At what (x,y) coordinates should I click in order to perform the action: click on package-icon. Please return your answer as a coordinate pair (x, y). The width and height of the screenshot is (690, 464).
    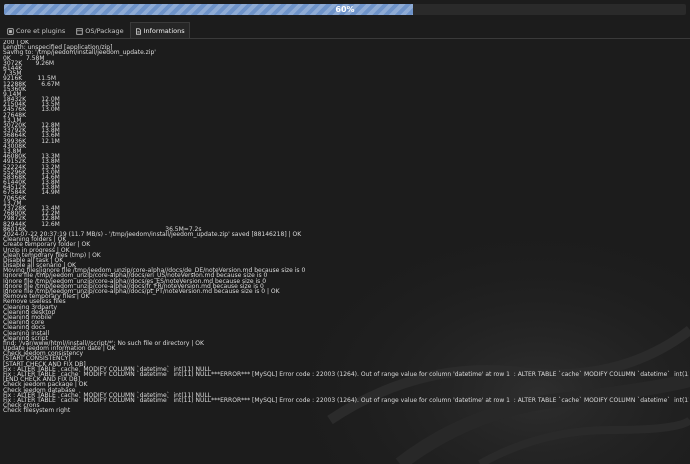
    Looking at the image, I should click on (79, 31).